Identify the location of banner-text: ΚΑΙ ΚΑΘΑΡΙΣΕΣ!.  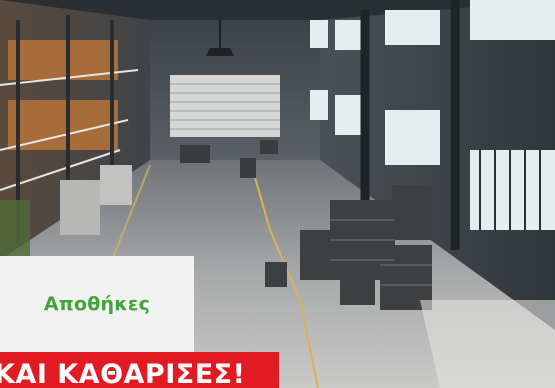
(123, 373).